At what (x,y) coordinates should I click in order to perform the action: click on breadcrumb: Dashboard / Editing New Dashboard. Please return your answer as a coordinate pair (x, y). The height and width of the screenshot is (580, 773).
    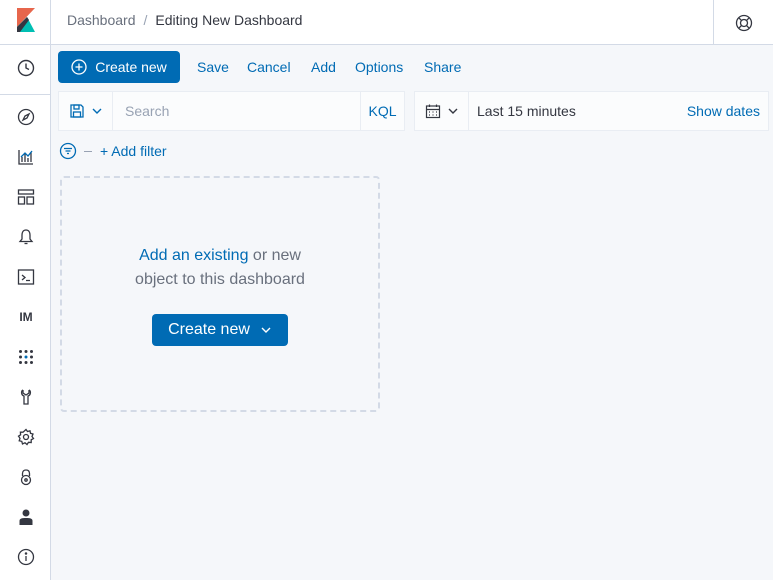
    Looking at the image, I should click on (184, 20).